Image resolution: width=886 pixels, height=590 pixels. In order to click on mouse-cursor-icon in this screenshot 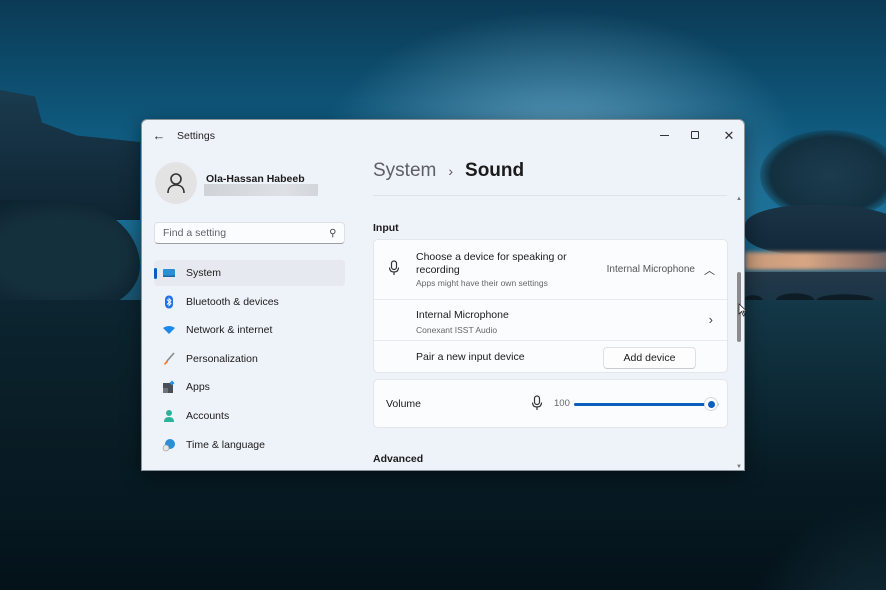, I will do `click(743, 310)`.